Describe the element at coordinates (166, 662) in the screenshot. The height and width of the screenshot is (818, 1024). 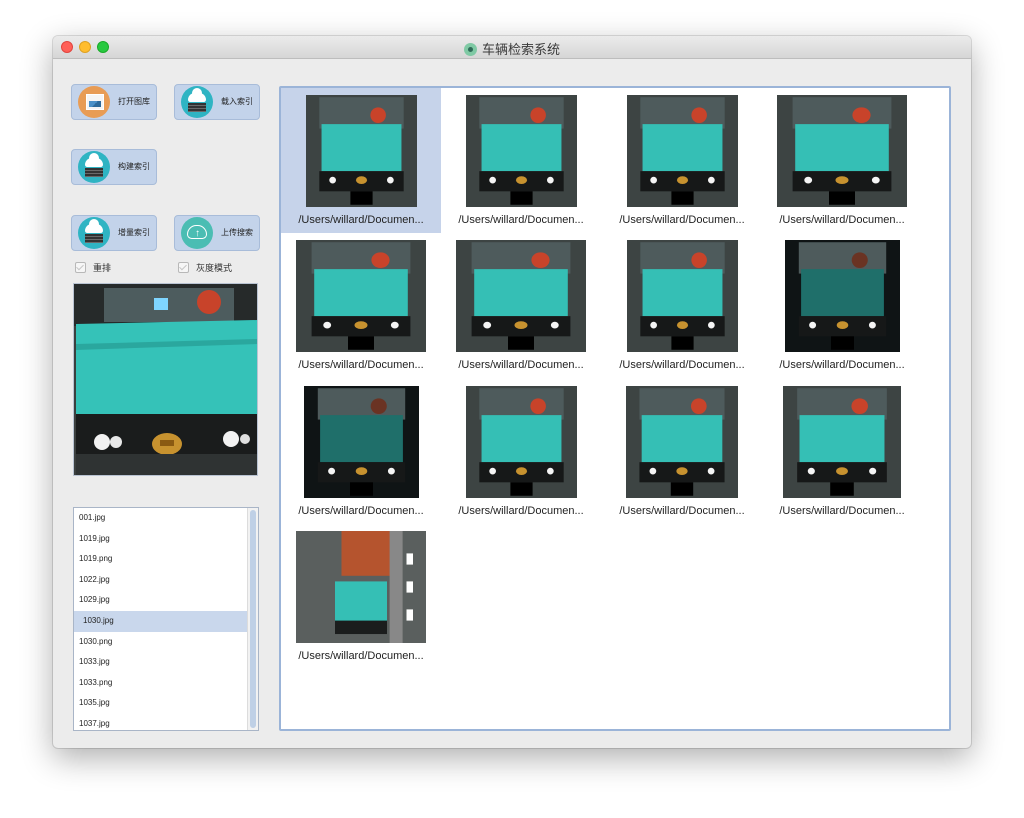
I see `file-list-item: 1033.jpg` at that location.